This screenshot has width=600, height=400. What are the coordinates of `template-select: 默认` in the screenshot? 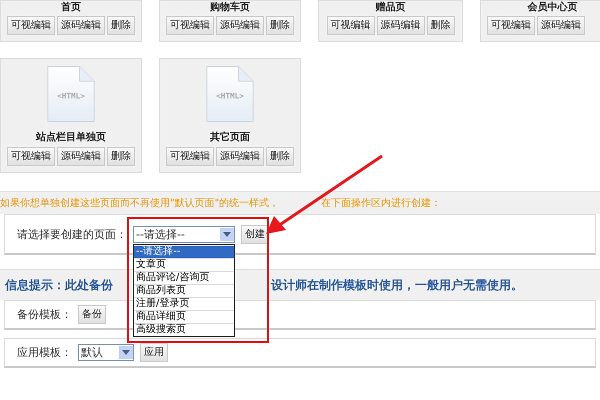 It's located at (106, 352).